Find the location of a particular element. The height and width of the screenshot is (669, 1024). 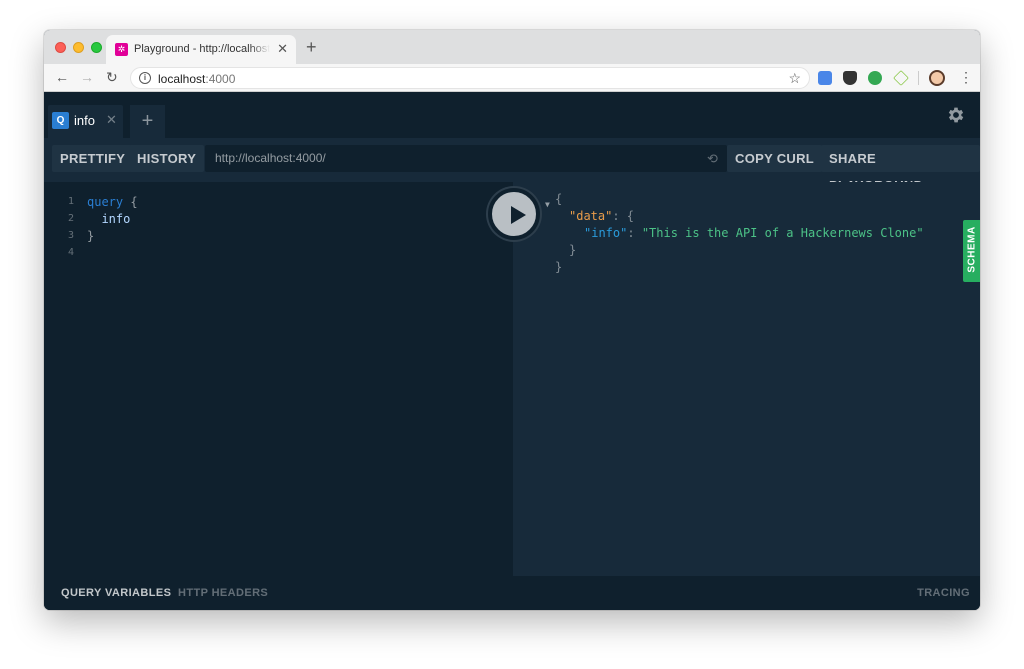

url-text: localhost:4000 is located at coordinates (196, 79).